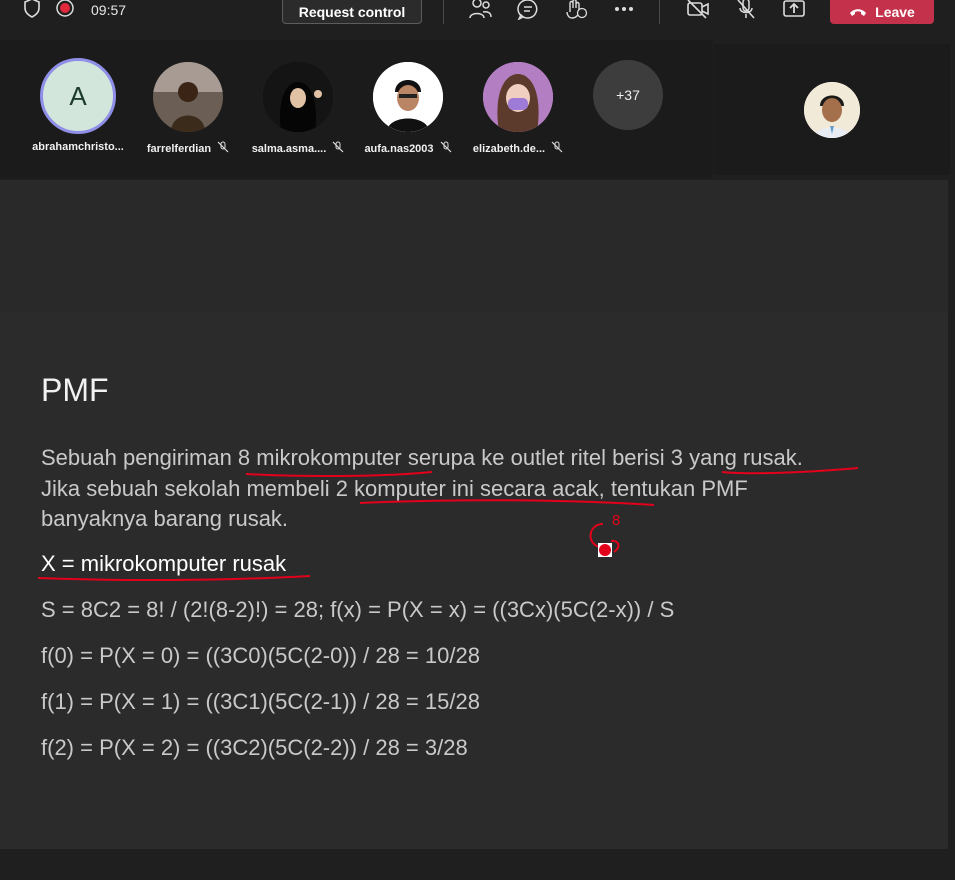 Image resolution: width=955 pixels, height=880 pixels. Describe the element at coordinates (615, 546) in the screenshot. I see `ink-stroke` at that location.